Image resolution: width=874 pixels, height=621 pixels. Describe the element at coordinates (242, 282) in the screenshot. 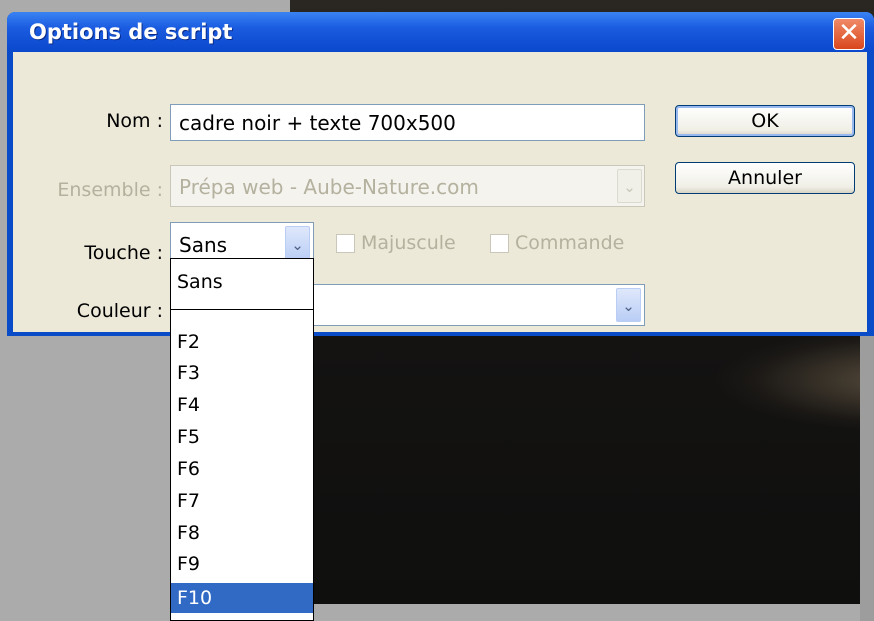

I see `dropdown-item-sans: Sans` at that location.